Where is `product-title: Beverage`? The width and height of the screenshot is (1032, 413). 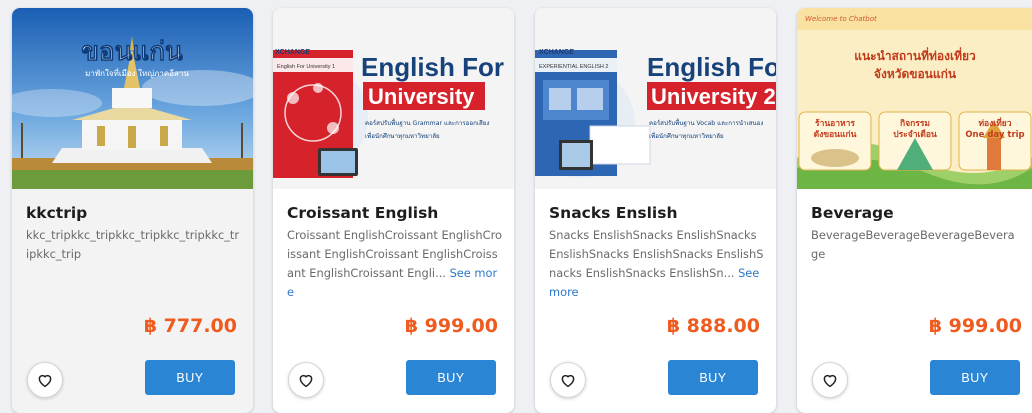
product-title: Beverage is located at coordinates (916, 213).